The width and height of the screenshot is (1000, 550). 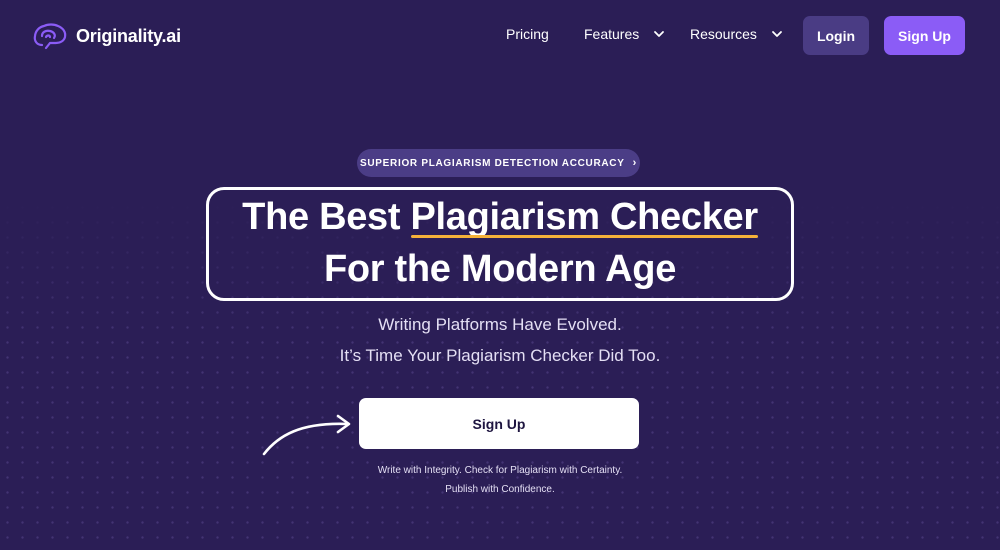 I want to click on nav-pricing: Pricing, so click(x=527, y=34).